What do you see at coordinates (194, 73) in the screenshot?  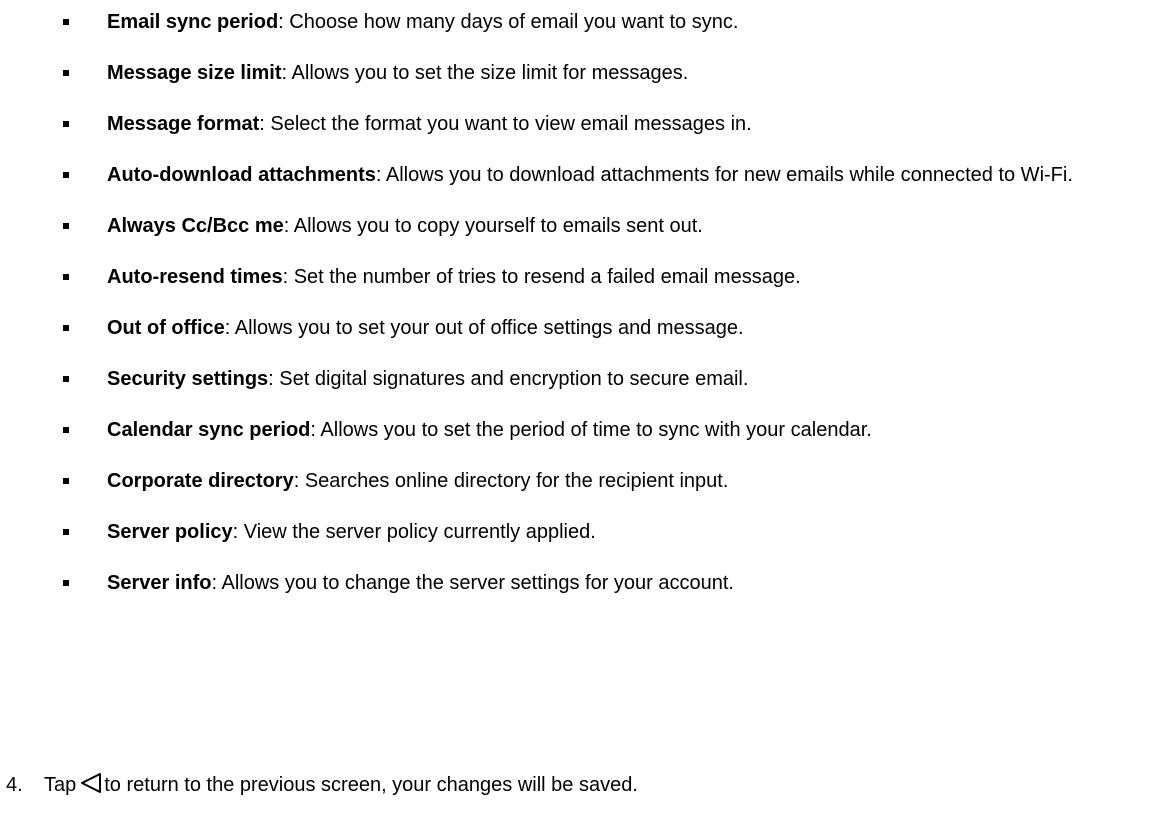 I see `setting-term: Message size limit` at bounding box center [194, 73].